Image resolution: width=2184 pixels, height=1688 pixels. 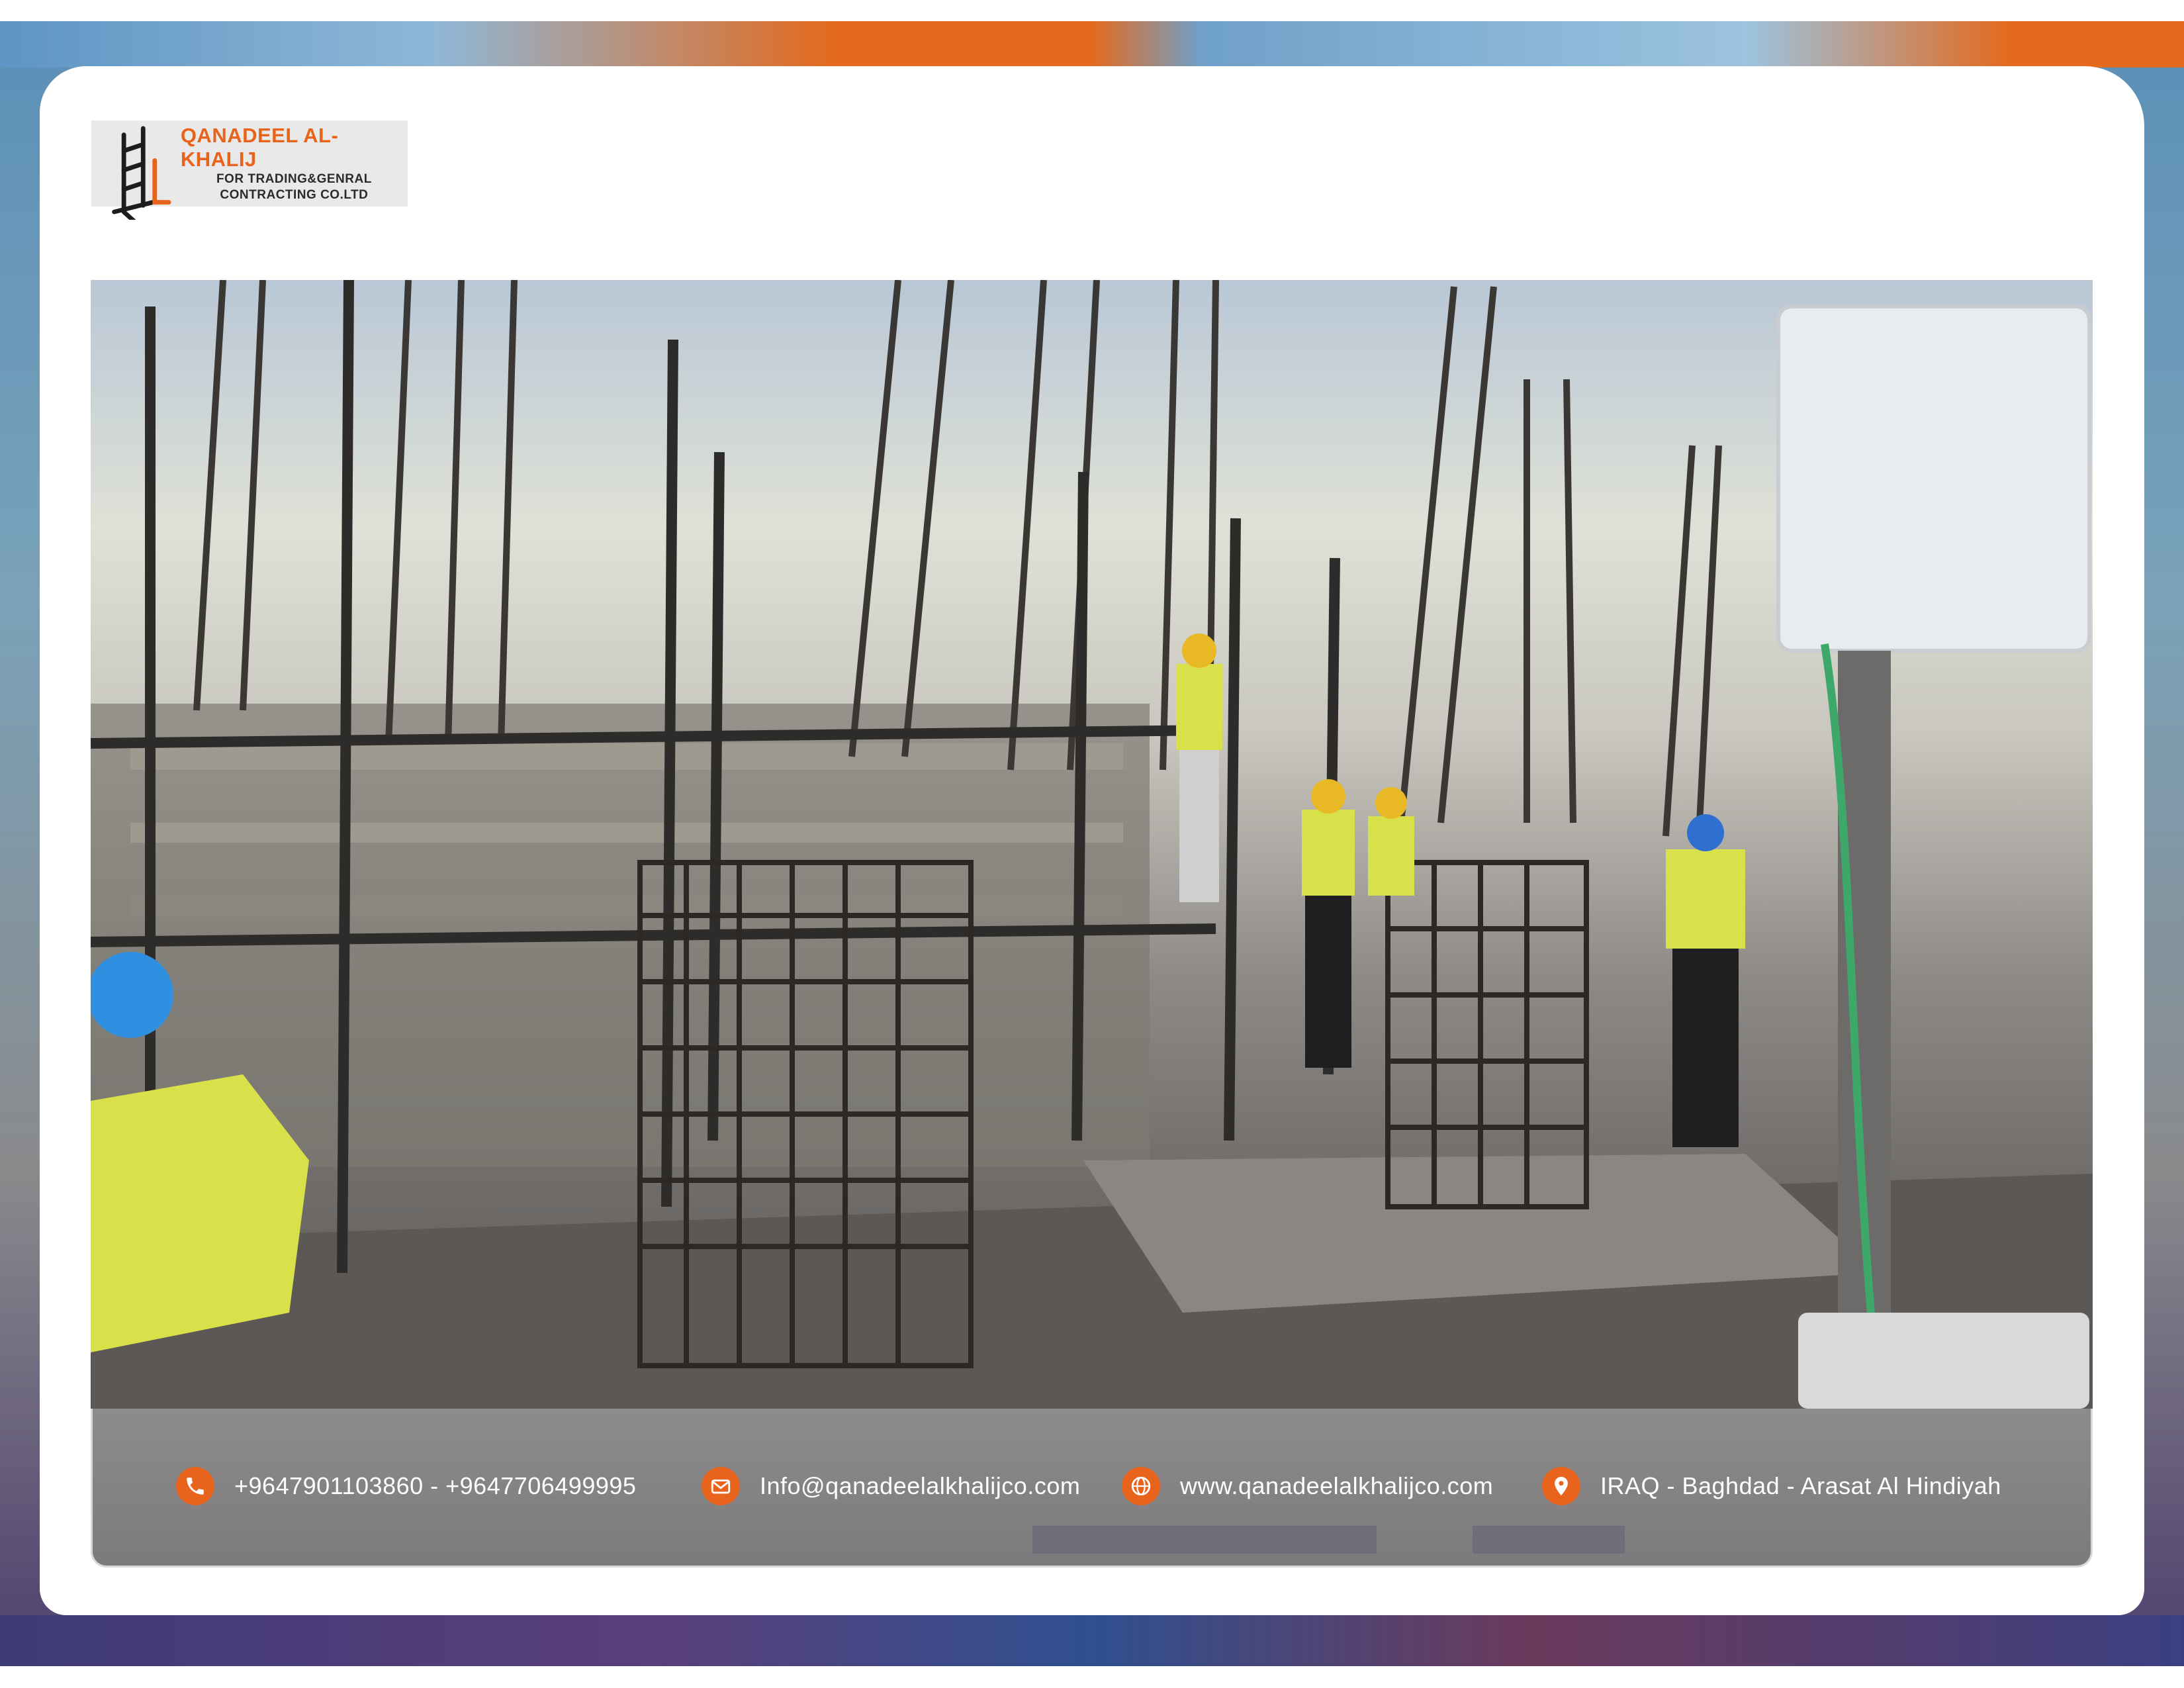 I want to click on contact-address: IRAQ - Baghdad - Arasat Al Hindiyah, so click(x=1772, y=1486).